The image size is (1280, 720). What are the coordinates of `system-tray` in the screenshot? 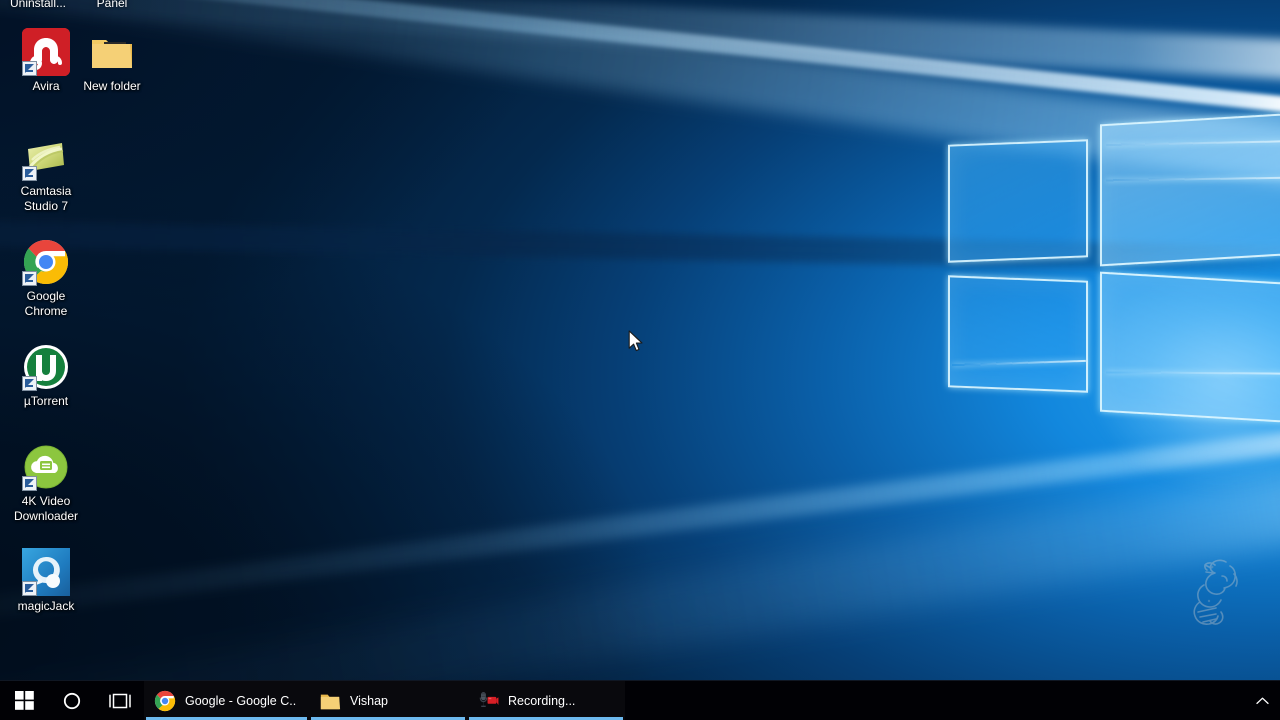 It's located at (1264, 700).